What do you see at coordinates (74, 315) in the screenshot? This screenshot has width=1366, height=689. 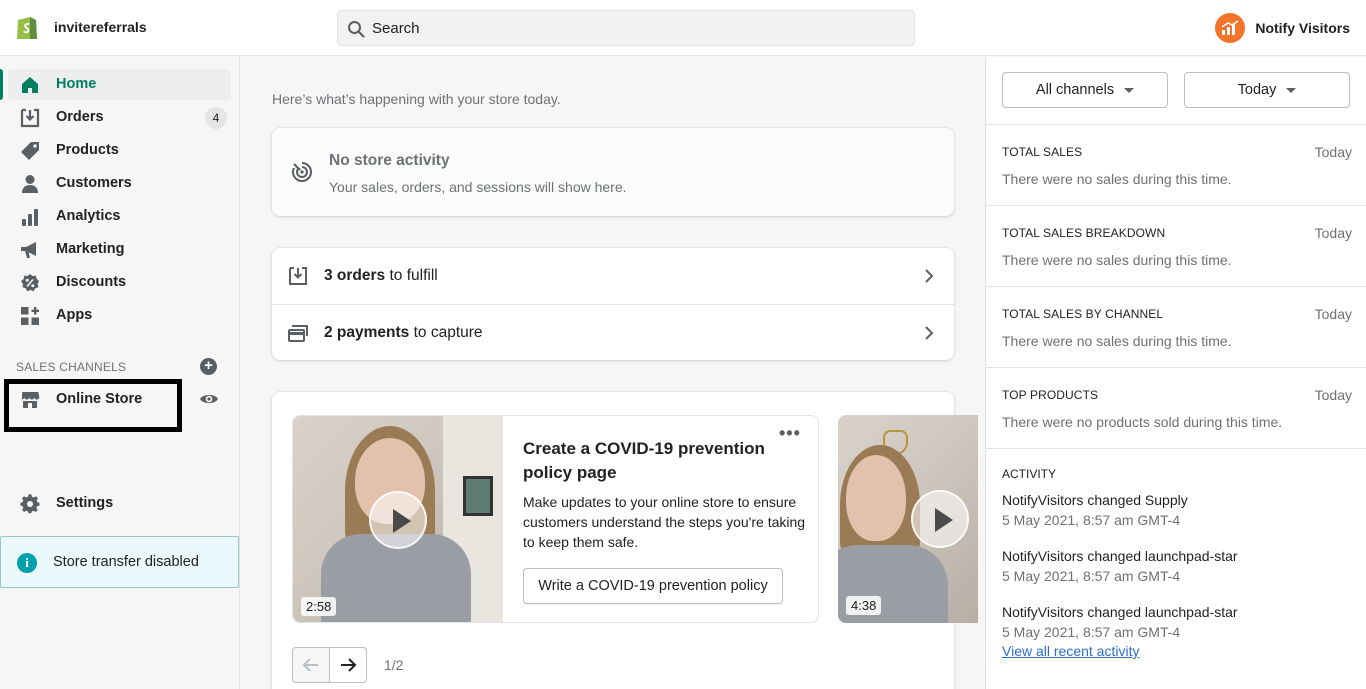 I see `sidebar-item-label: Apps` at bounding box center [74, 315].